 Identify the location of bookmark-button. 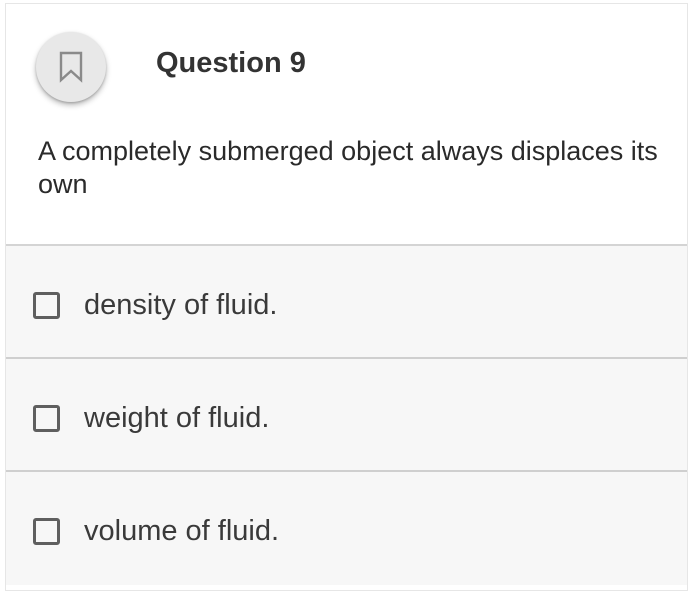
(71, 67).